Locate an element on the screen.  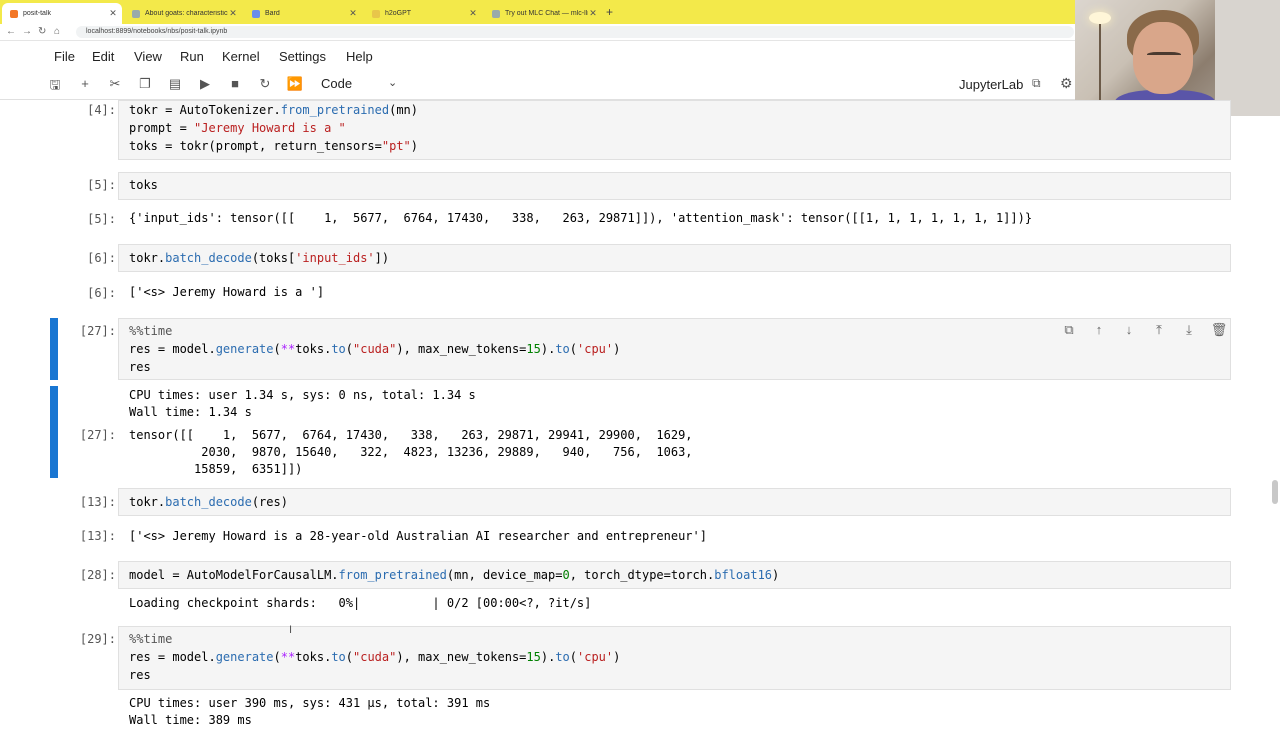
reload-icon: ↻ is located at coordinates (42, 31).